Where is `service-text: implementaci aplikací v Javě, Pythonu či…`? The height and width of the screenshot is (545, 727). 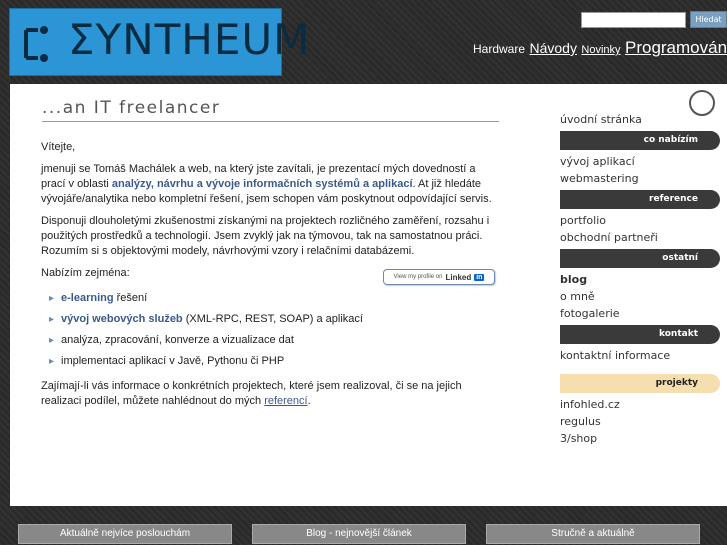
service-text: implementaci aplikací v Javě, Pythonu či… is located at coordinates (173, 361).